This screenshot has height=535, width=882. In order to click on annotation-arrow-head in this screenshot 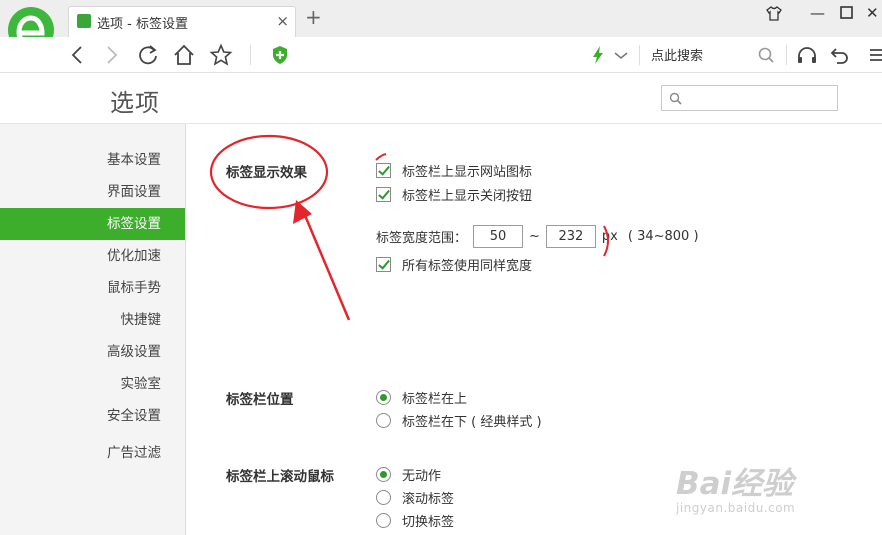, I will do `click(302, 212)`.